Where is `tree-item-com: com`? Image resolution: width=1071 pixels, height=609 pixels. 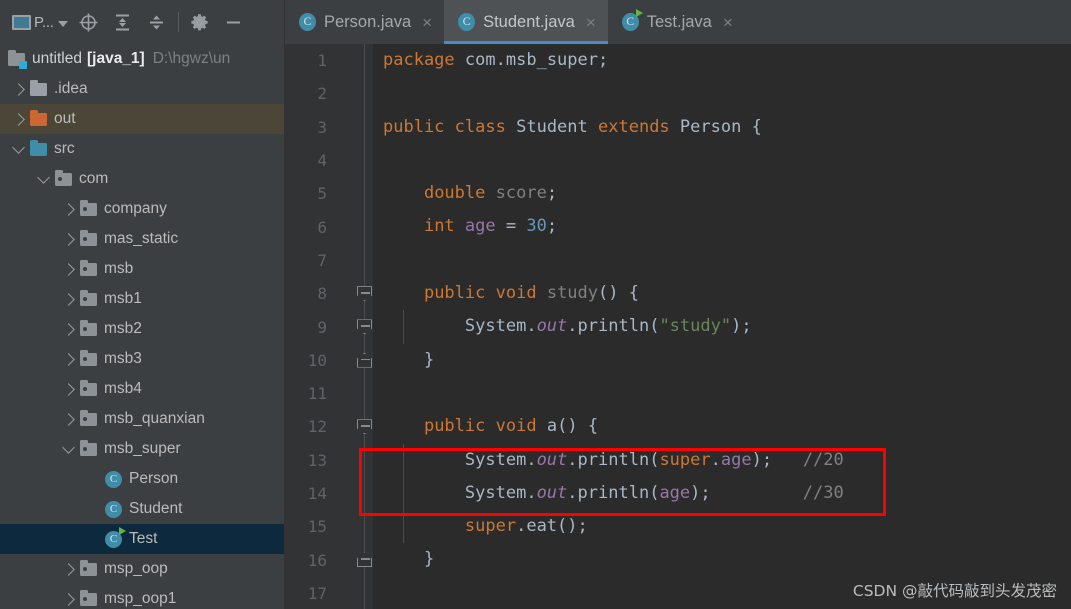 tree-item-com: com is located at coordinates (142, 179).